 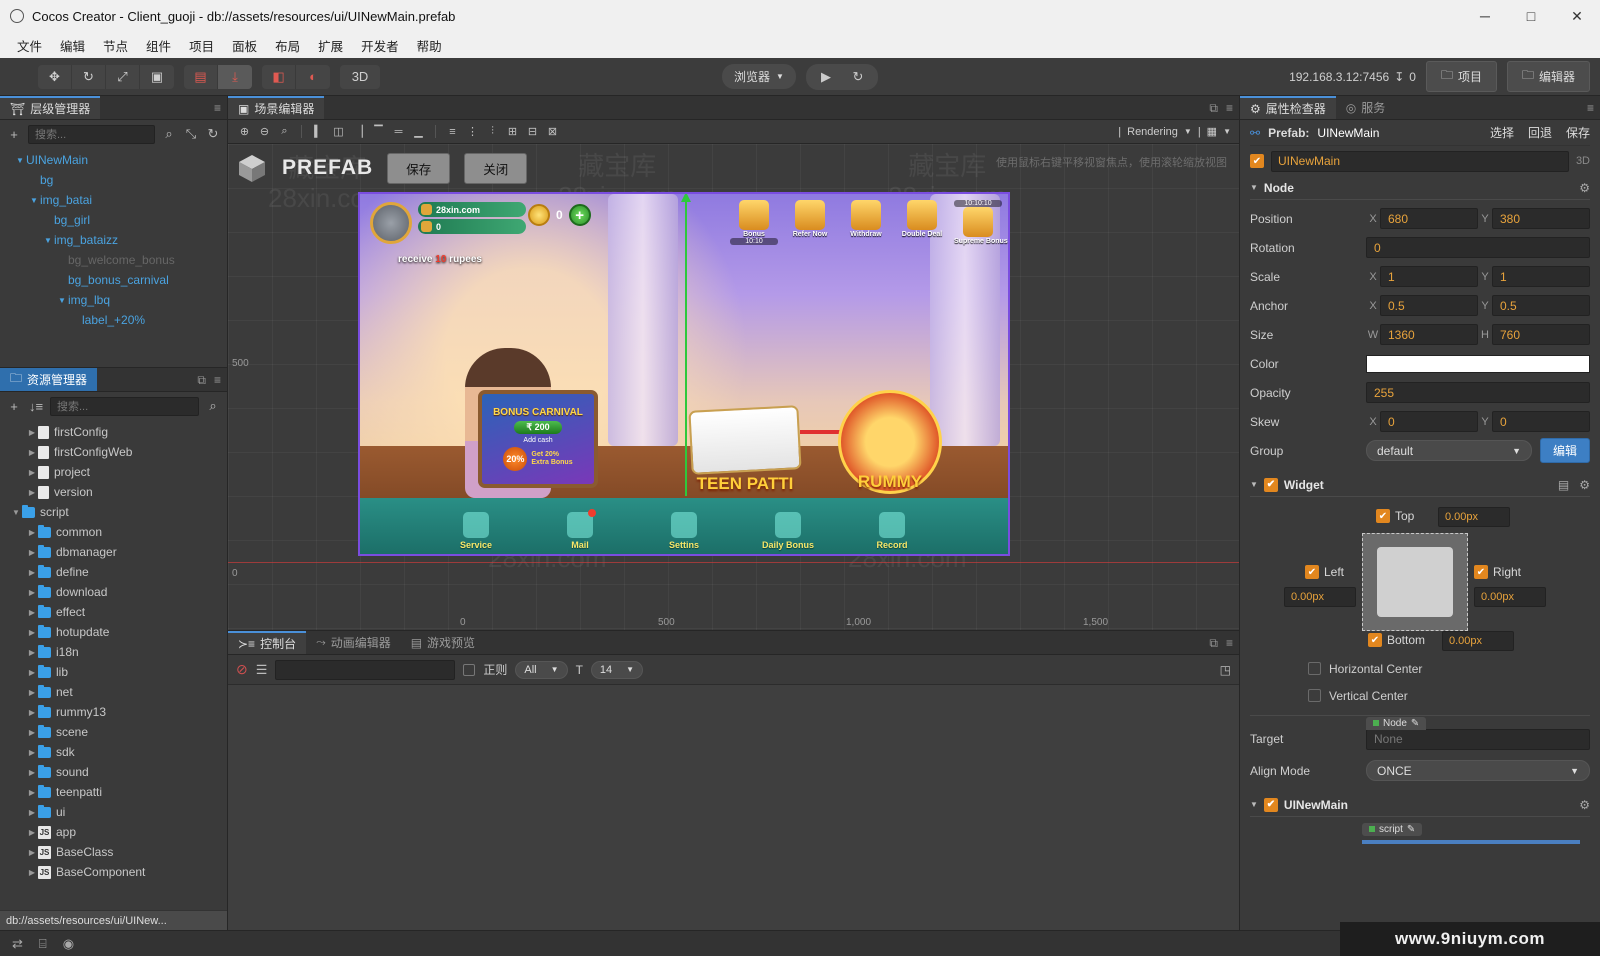 I want to click on group-dropdown: default ▼, so click(x=1449, y=450).